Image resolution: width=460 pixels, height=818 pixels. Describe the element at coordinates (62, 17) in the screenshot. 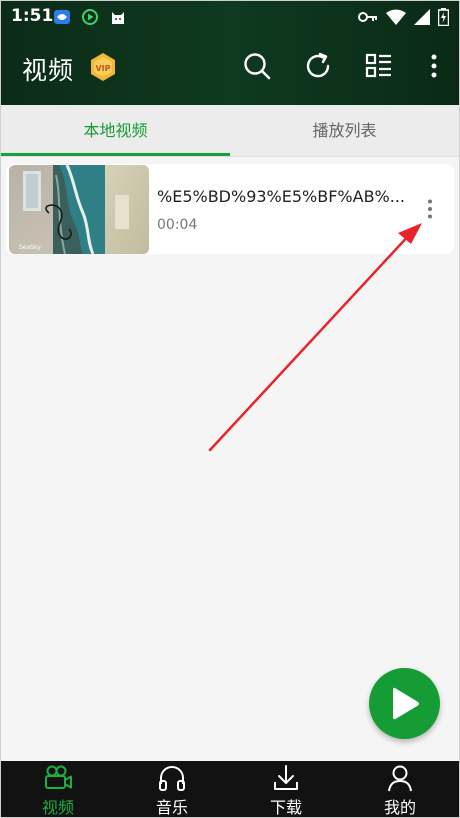

I see `app-notification-icon` at that location.